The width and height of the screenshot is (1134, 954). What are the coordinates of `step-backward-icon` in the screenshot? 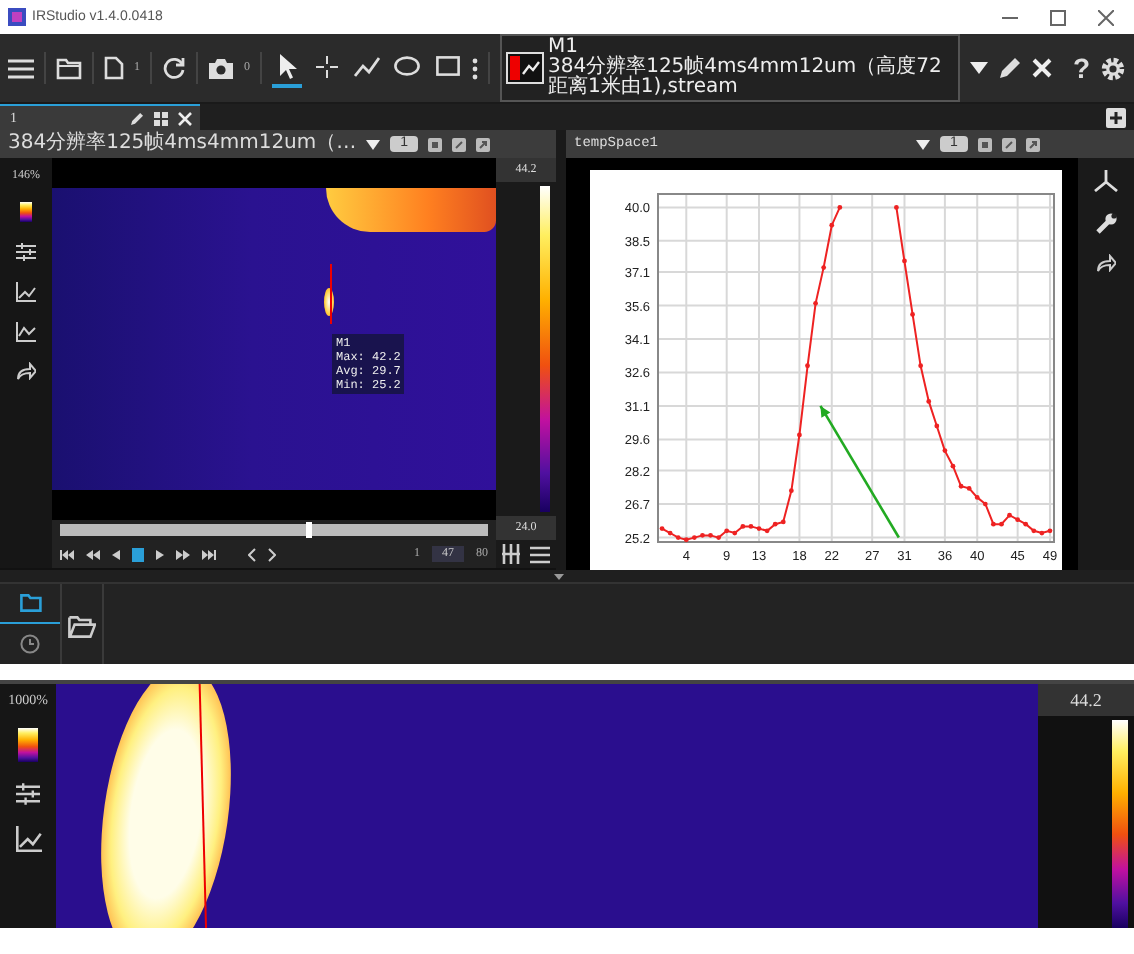 It's located at (116, 554).